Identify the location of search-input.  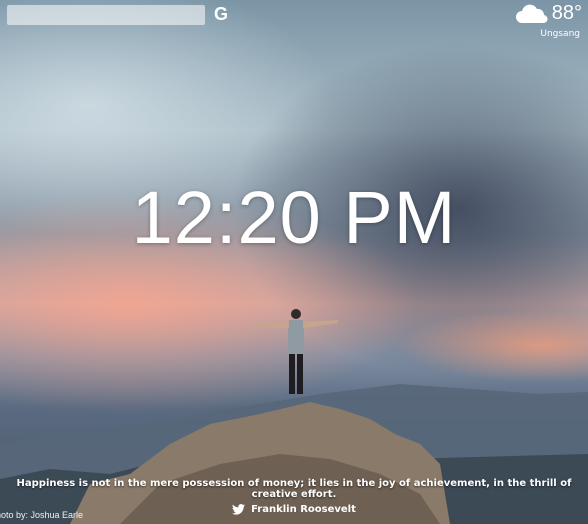
(106, 15).